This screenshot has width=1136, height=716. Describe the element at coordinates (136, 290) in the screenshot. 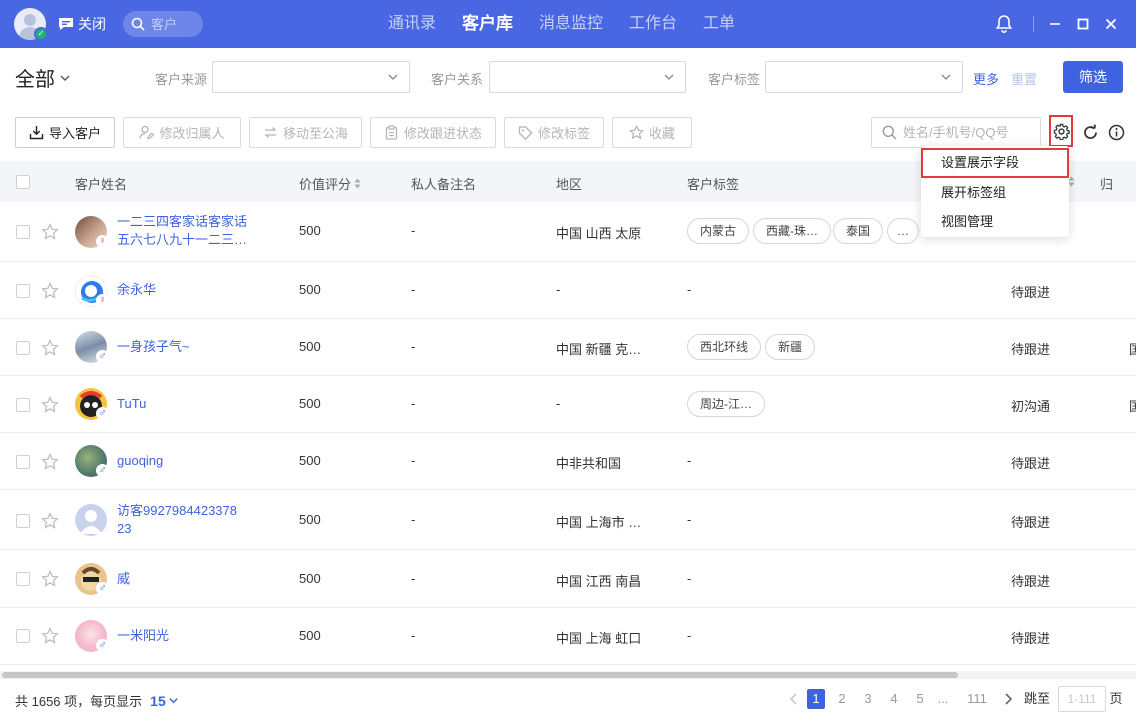

I see `customer-name-link: 余永华` at that location.